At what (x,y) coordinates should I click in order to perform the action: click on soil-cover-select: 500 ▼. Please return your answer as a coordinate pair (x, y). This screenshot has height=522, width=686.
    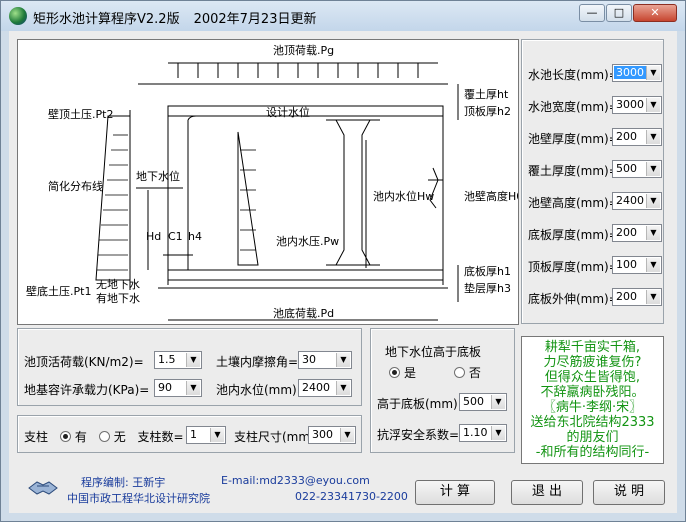
    Looking at the image, I should click on (637, 169).